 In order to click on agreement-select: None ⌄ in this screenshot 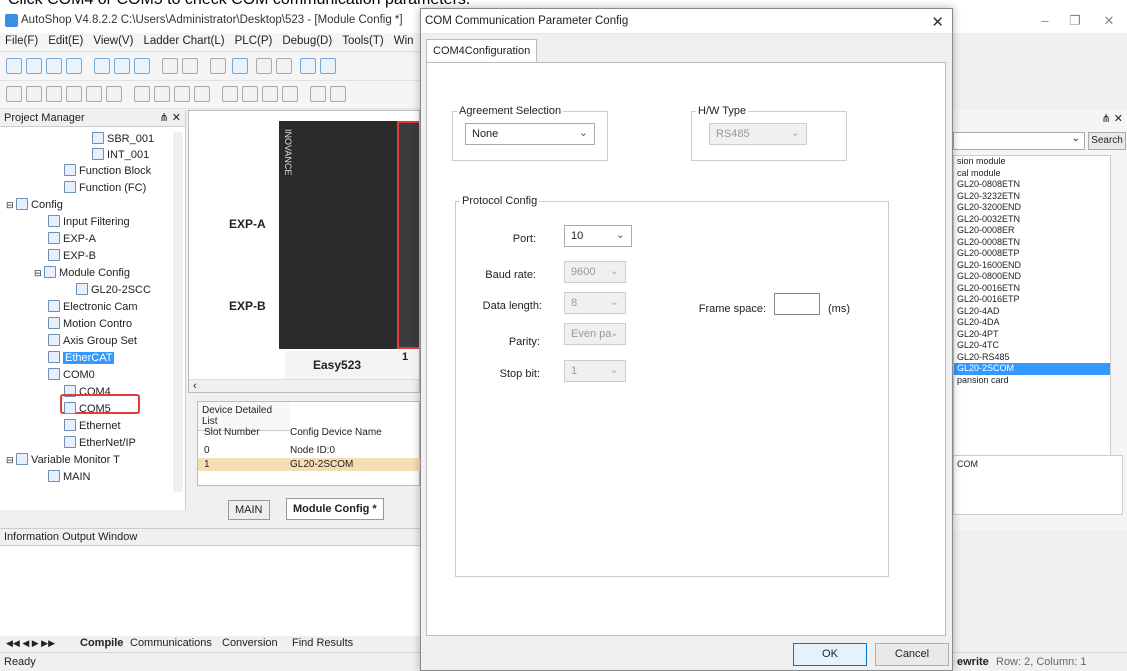, I will do `click(530, 134)`.